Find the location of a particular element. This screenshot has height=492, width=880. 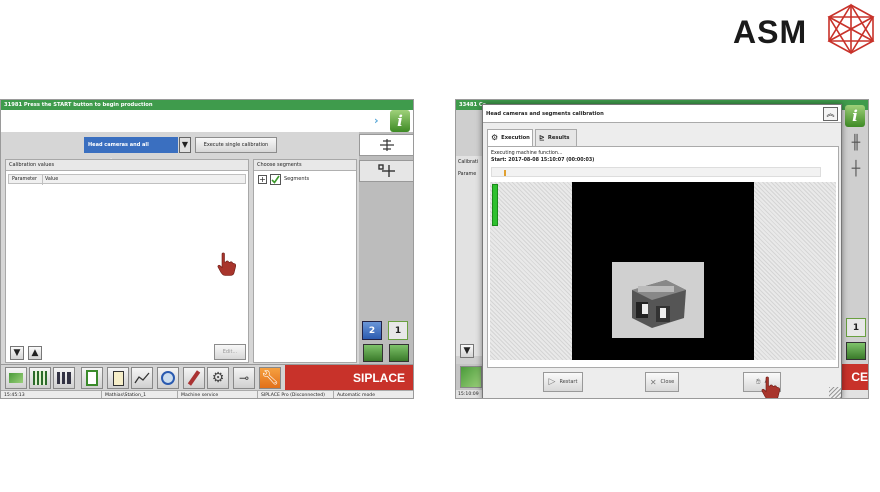

help-area: › i is located at coordinates (385, 121).